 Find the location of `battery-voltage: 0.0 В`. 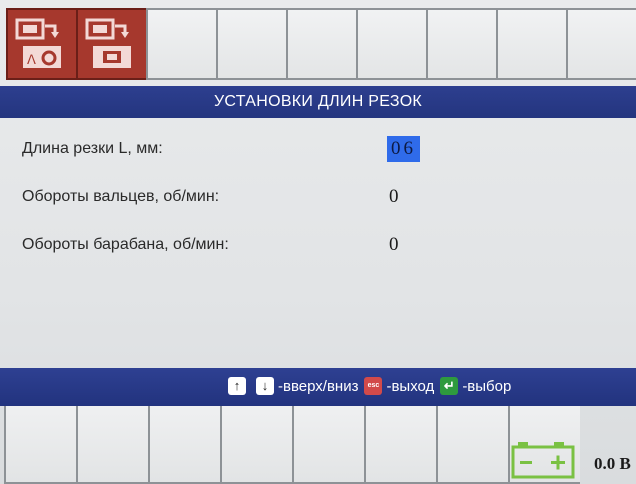

battery-voltage: 0.0 В is located at coordinates (612, 463).